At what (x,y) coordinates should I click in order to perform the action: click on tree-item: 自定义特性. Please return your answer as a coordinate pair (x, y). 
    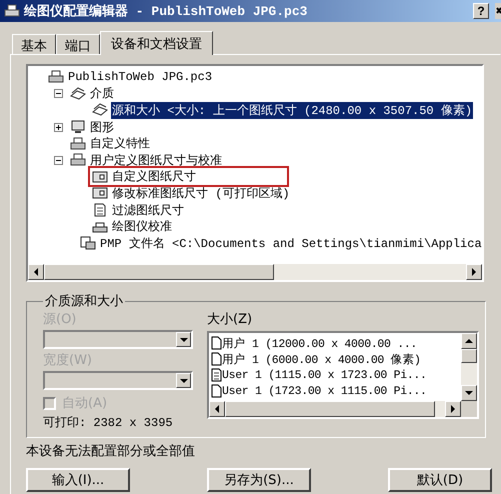
    Looking at the image, I should click on (120, 143).